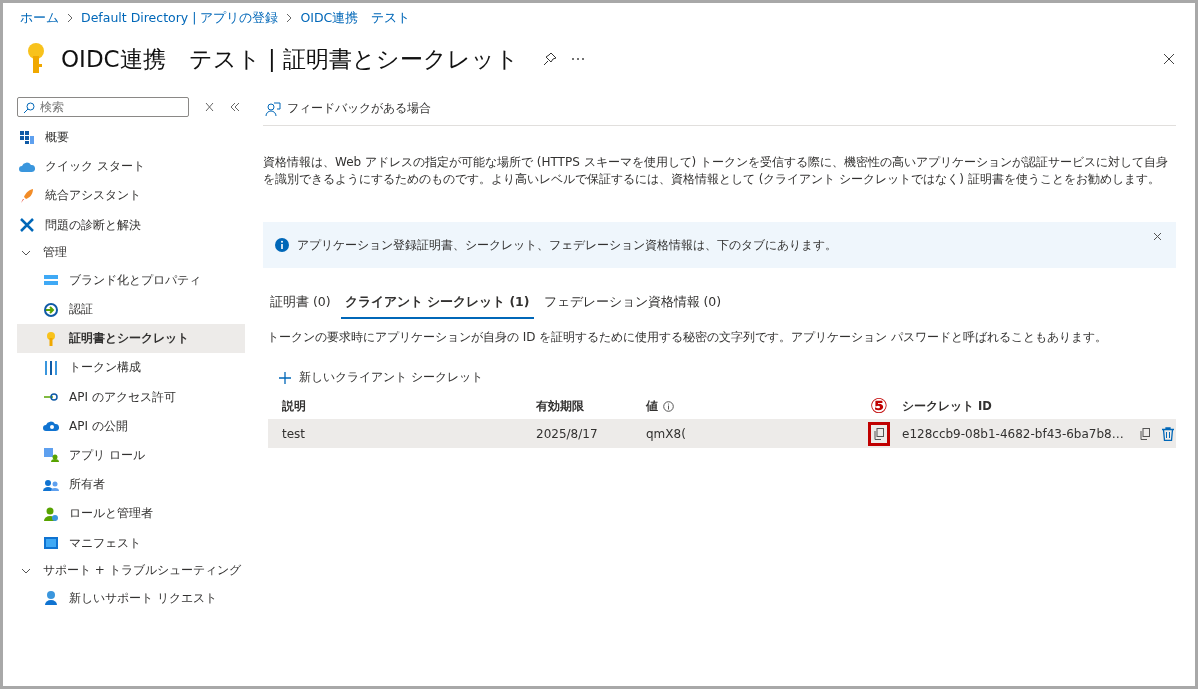 Image resolution: width=1198 pixels, height=689 pixels. Describe the element at coordinates (666, 433) in the screenshot. I see `table-cell-text: qmX8(` at that location.